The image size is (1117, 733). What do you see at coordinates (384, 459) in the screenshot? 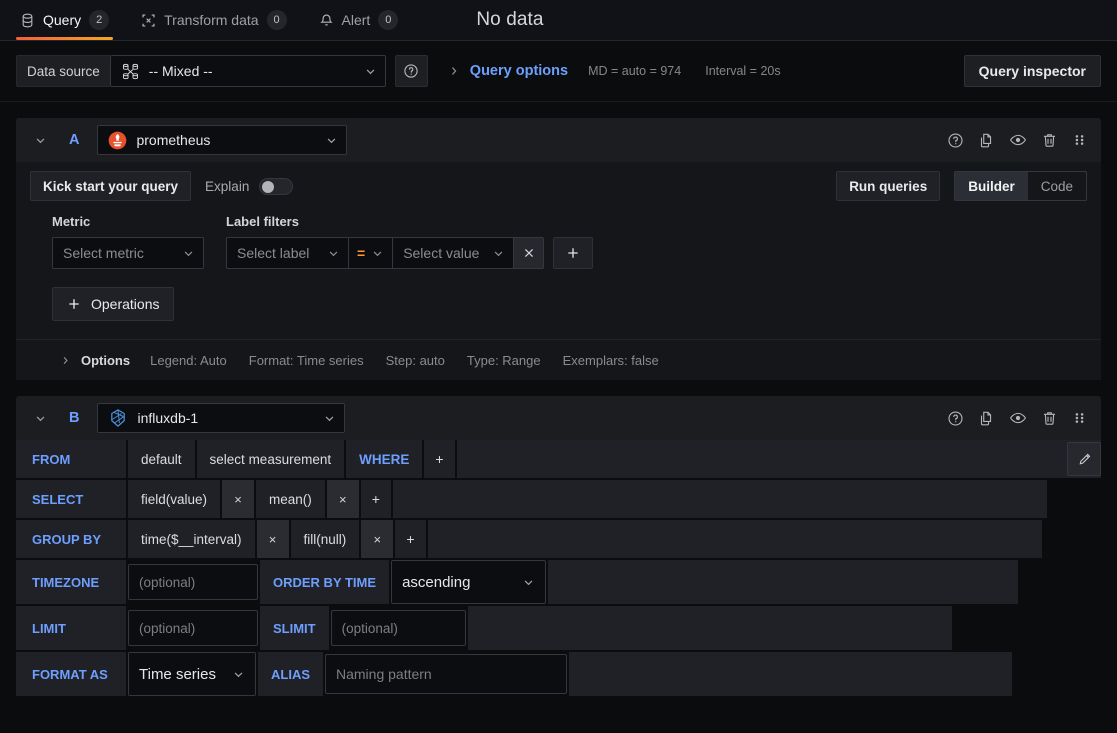
I see `where-keyword: WHERE` at bounding box center [384, 459].